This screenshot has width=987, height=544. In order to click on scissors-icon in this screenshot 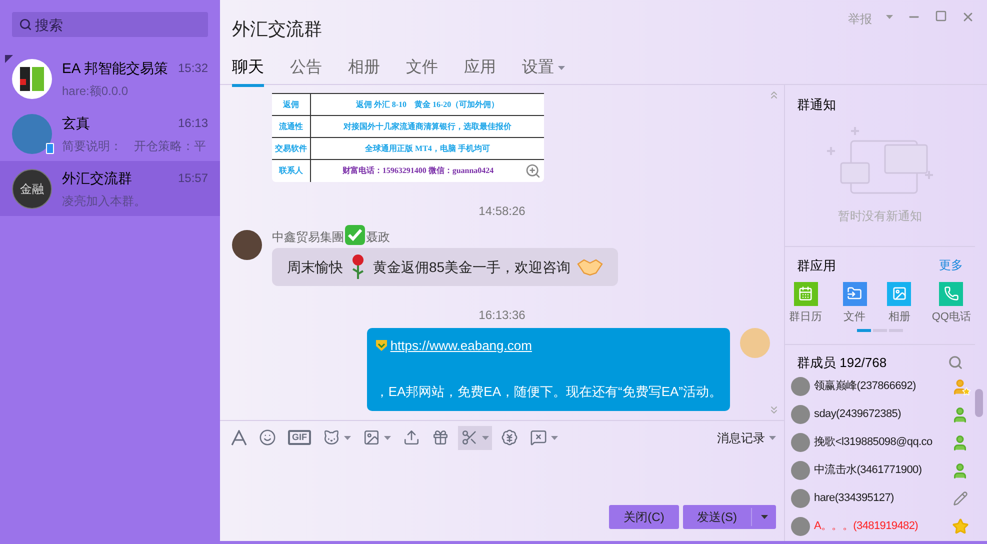, I will do `click(469, 437)`.